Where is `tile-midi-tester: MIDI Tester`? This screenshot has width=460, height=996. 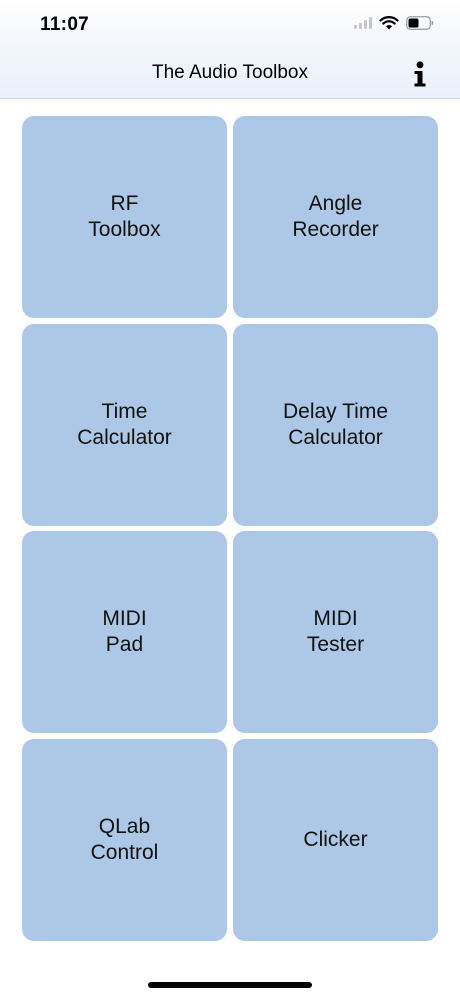 tile-midi-tester: MIDI Tester is located at coordinates (335, 632).